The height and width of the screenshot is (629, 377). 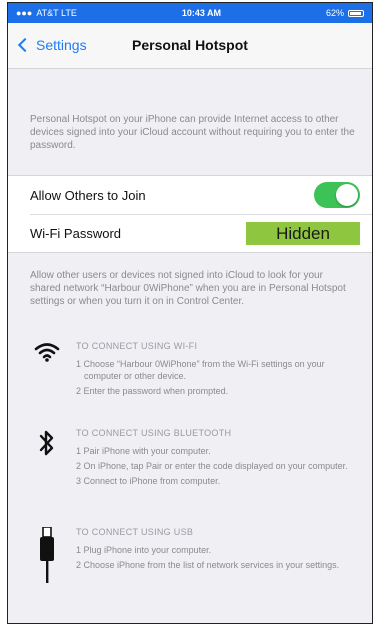 I want to click on navigation-bar: Settings Personal Hotspot, so click(x=190, y=46).